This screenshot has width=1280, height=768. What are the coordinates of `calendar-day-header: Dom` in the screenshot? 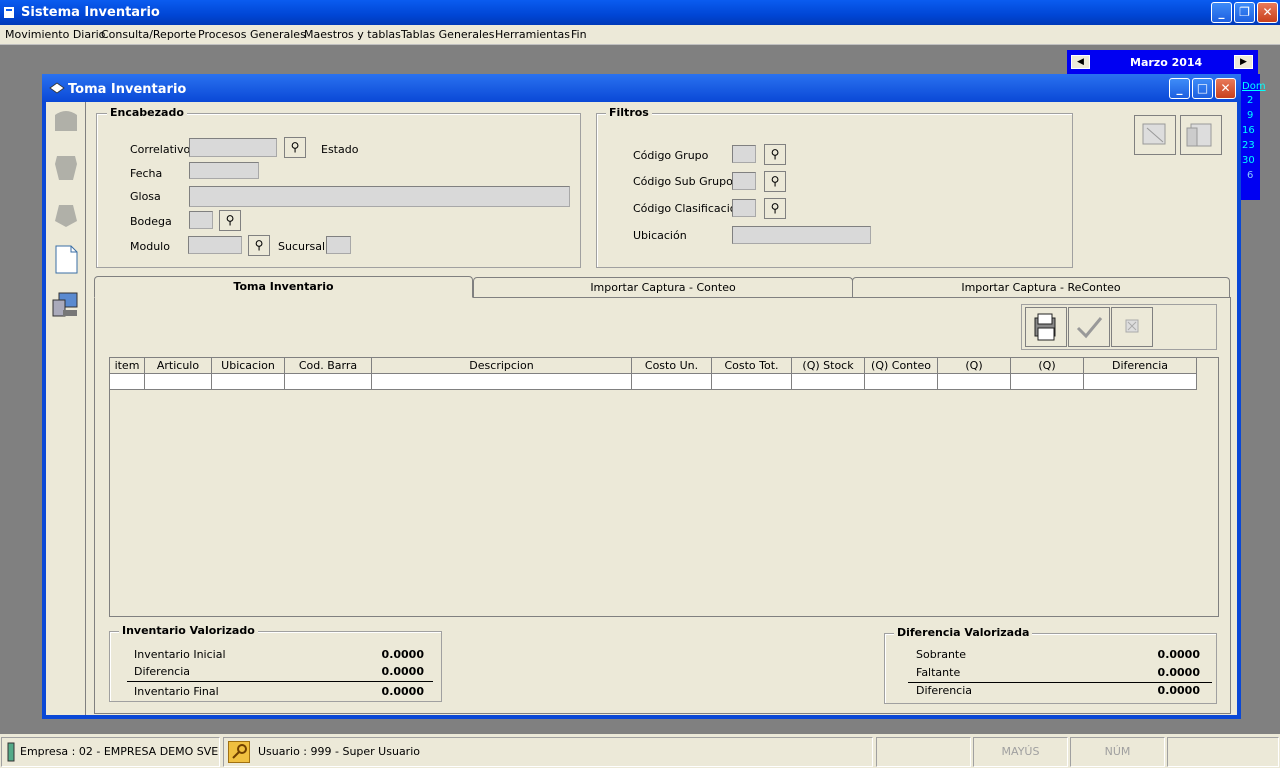 It's located at (1254, 86).